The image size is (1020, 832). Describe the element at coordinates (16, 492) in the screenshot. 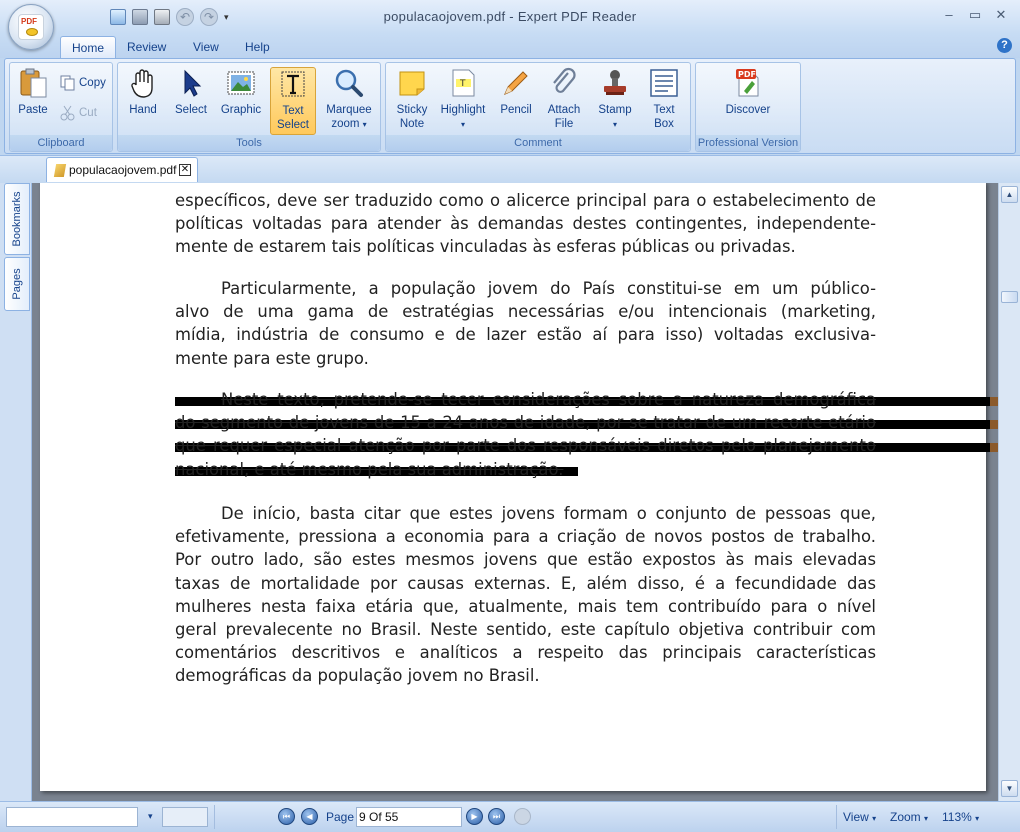

I see `side-panel: Bookmarks Pages` at that location.